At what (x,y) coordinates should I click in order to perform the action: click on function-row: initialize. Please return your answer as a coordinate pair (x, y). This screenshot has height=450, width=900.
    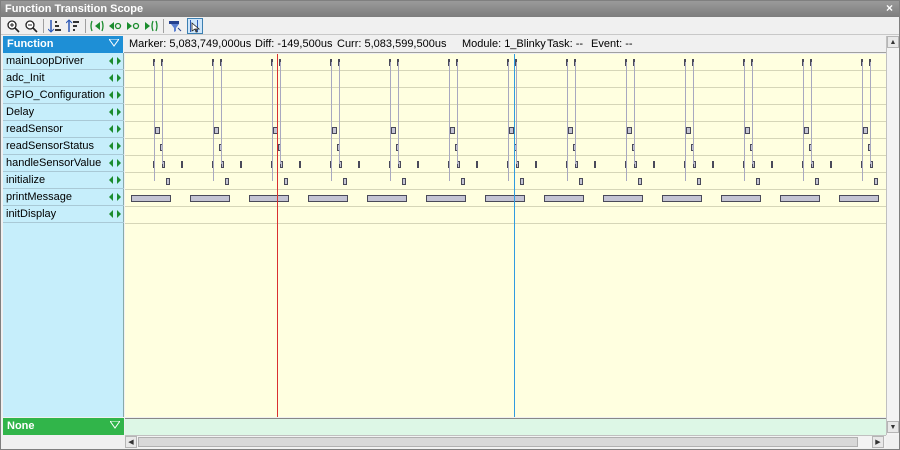
    Looking at the image, I should click on (63, 180).